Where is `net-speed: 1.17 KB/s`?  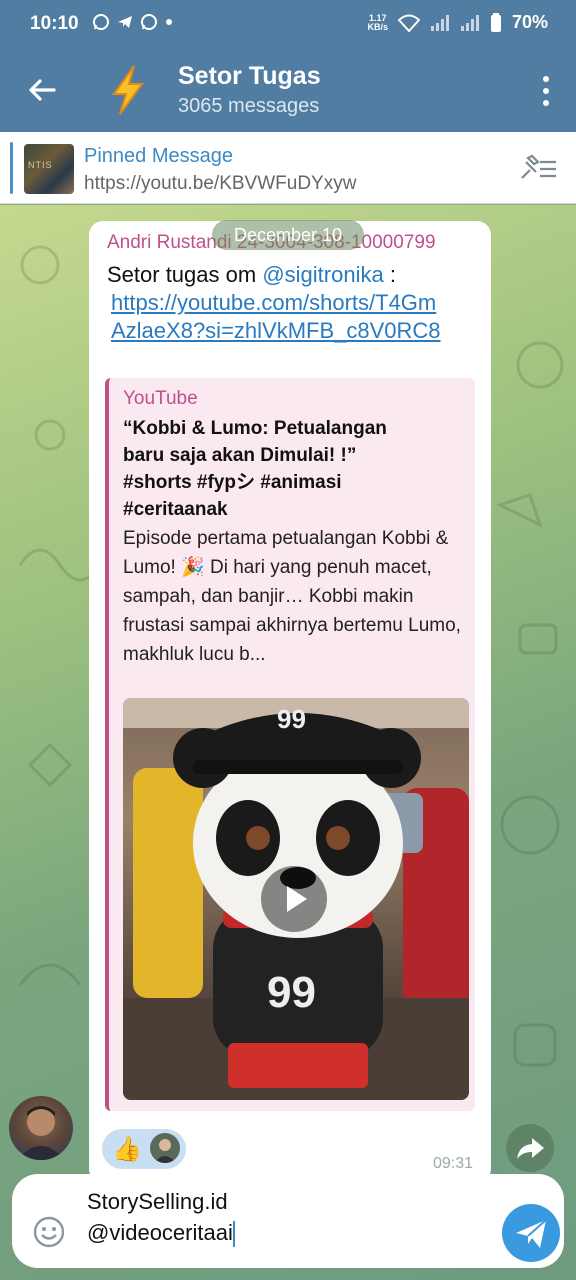 net-speed: 1.17 KB/s is located at coordinates (377, 22).